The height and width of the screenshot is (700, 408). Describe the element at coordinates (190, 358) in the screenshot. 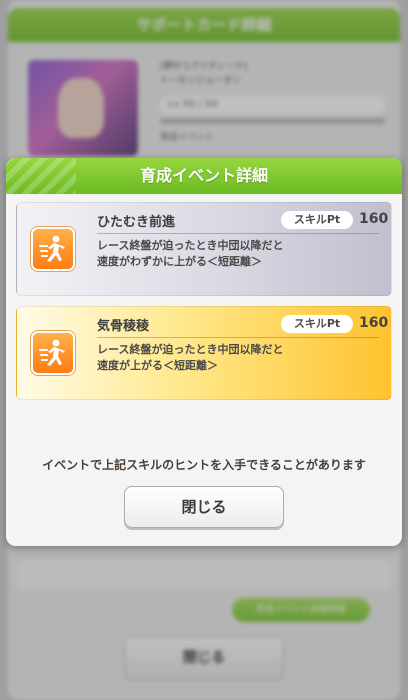

I see `skill-description: レース終盤が迫ったとき中団以降だと 速度が上がる＜短距離＞` at that location.